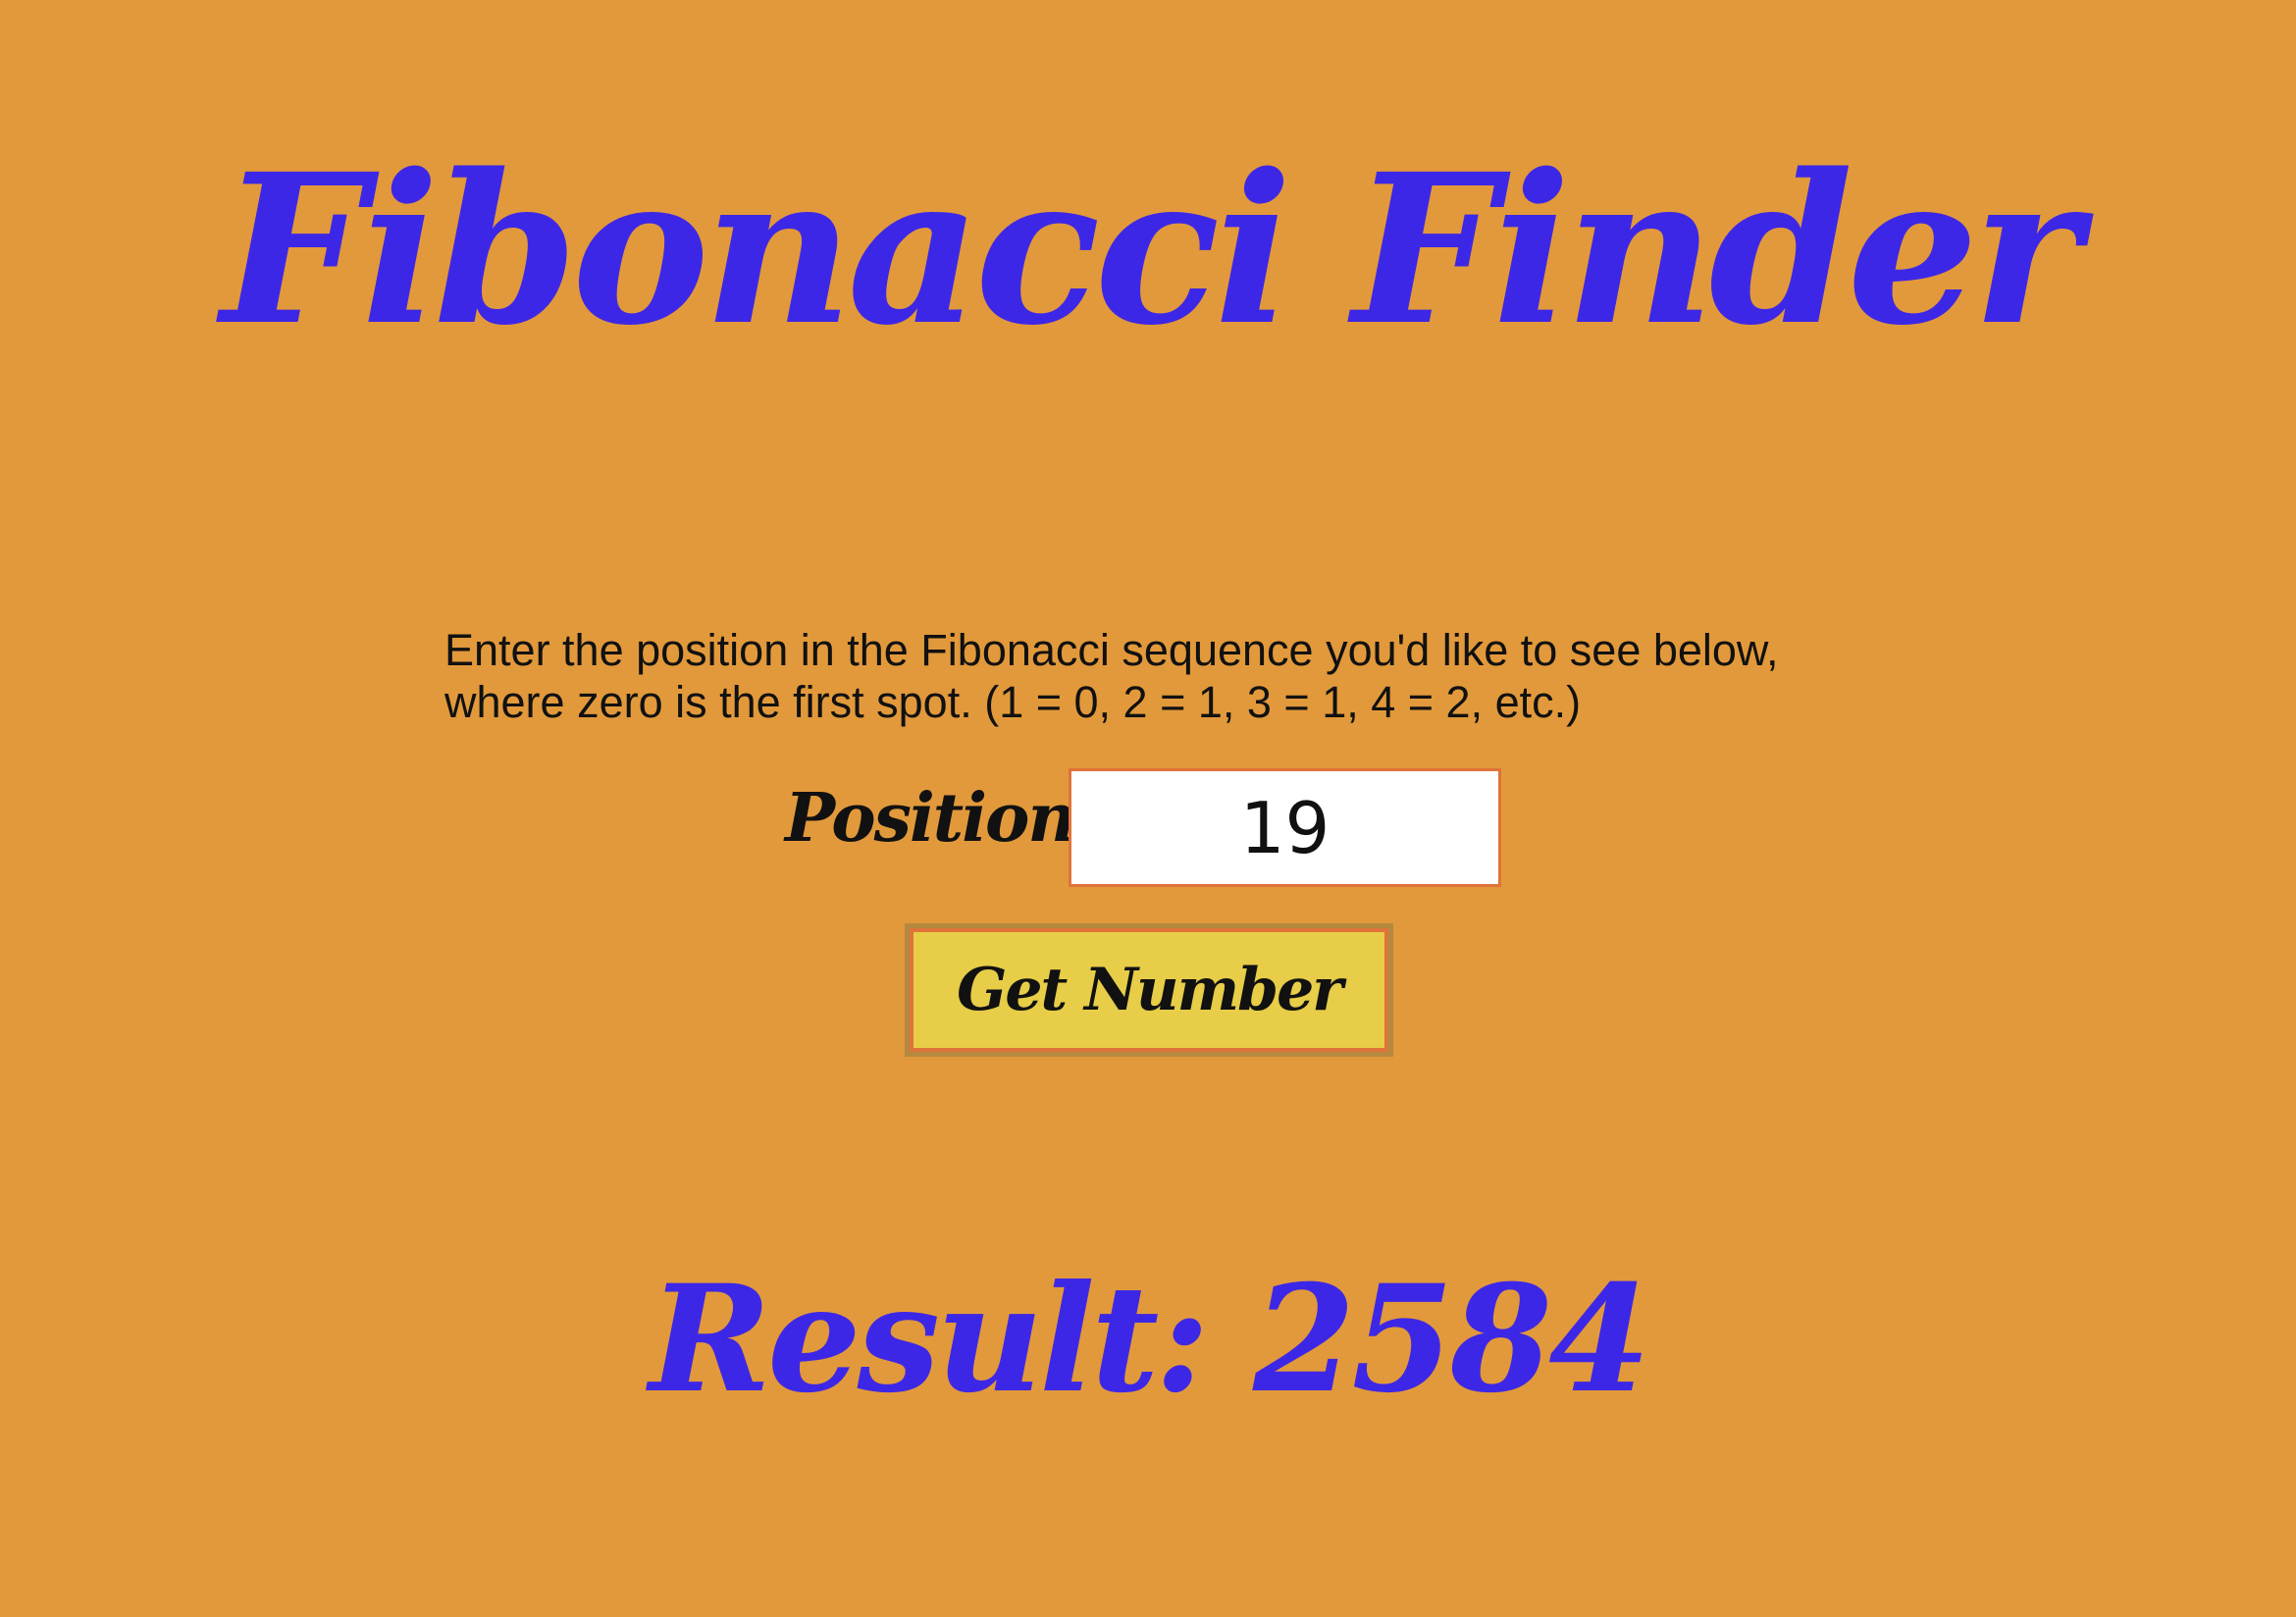  What do you see at coordinates (942, 818) in the screenshot?
I see `position-label: Position:` at bounding box center [942, 818].